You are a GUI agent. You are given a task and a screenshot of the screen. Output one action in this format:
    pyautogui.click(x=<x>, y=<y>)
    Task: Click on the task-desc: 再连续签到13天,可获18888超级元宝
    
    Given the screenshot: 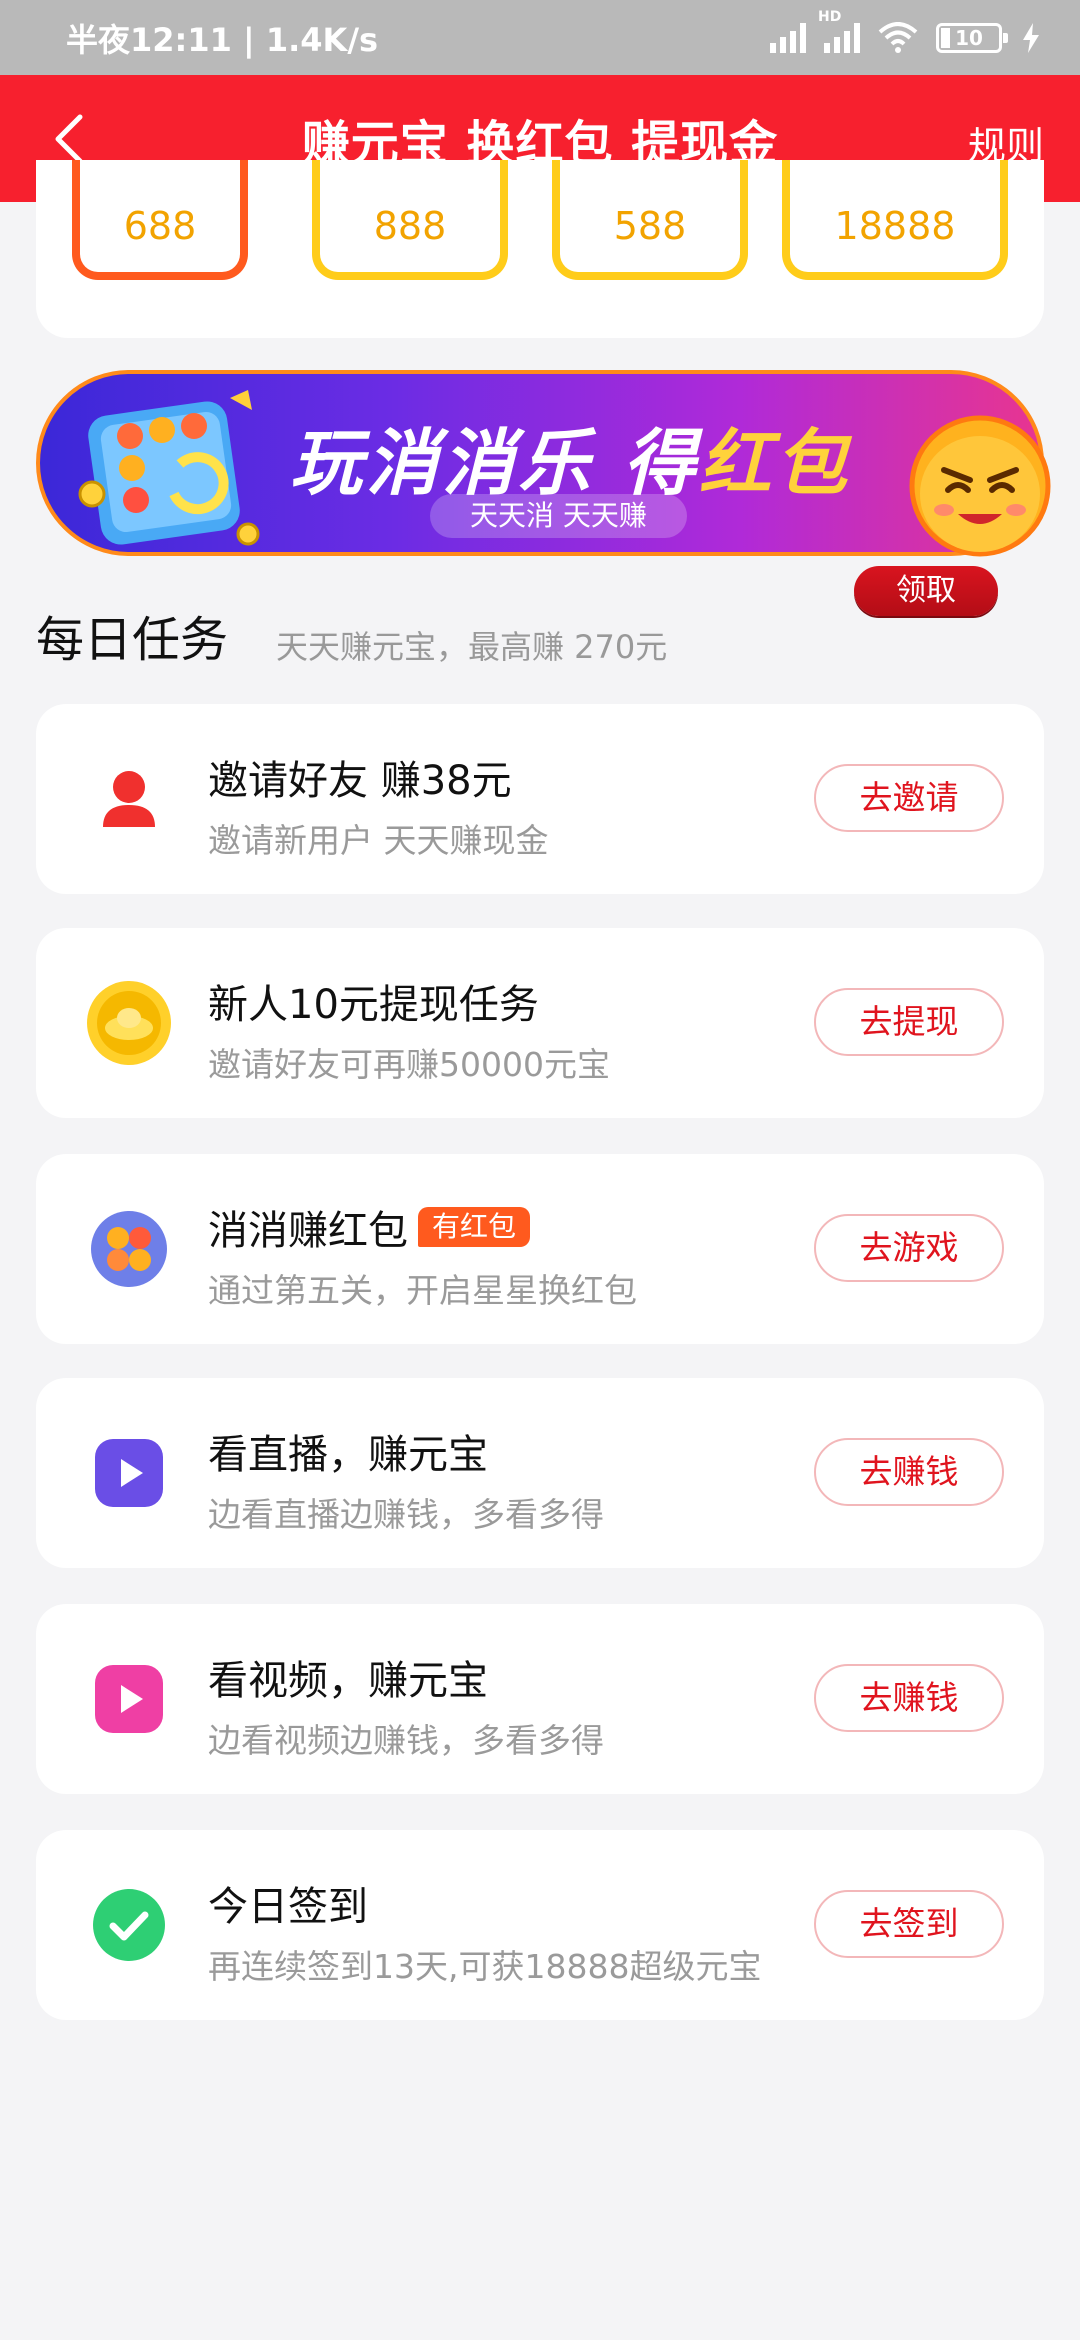 What is the action you would take?
    pyautogui.click(x=485, y=1966)
    